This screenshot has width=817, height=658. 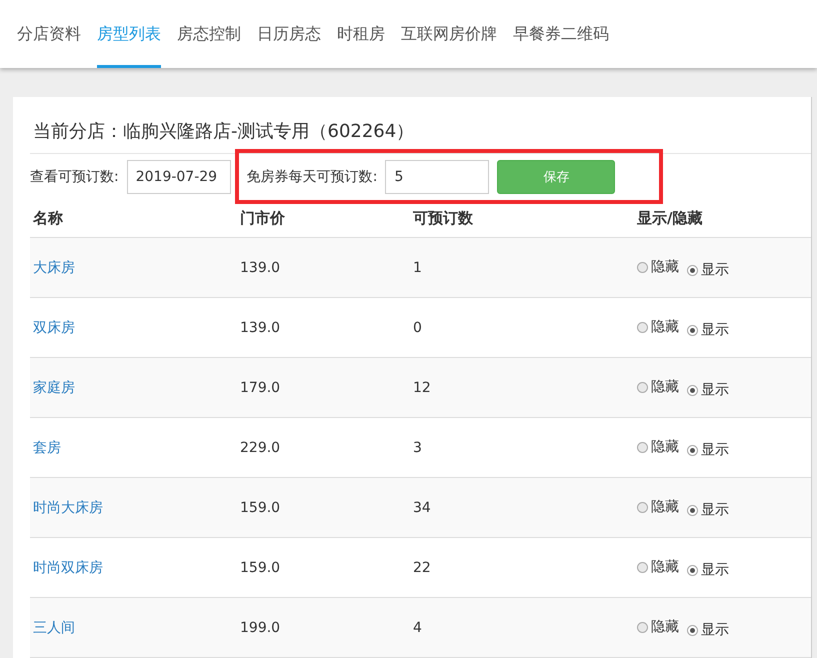 I want to click on available-count: 3, so click(x=417, y=448).